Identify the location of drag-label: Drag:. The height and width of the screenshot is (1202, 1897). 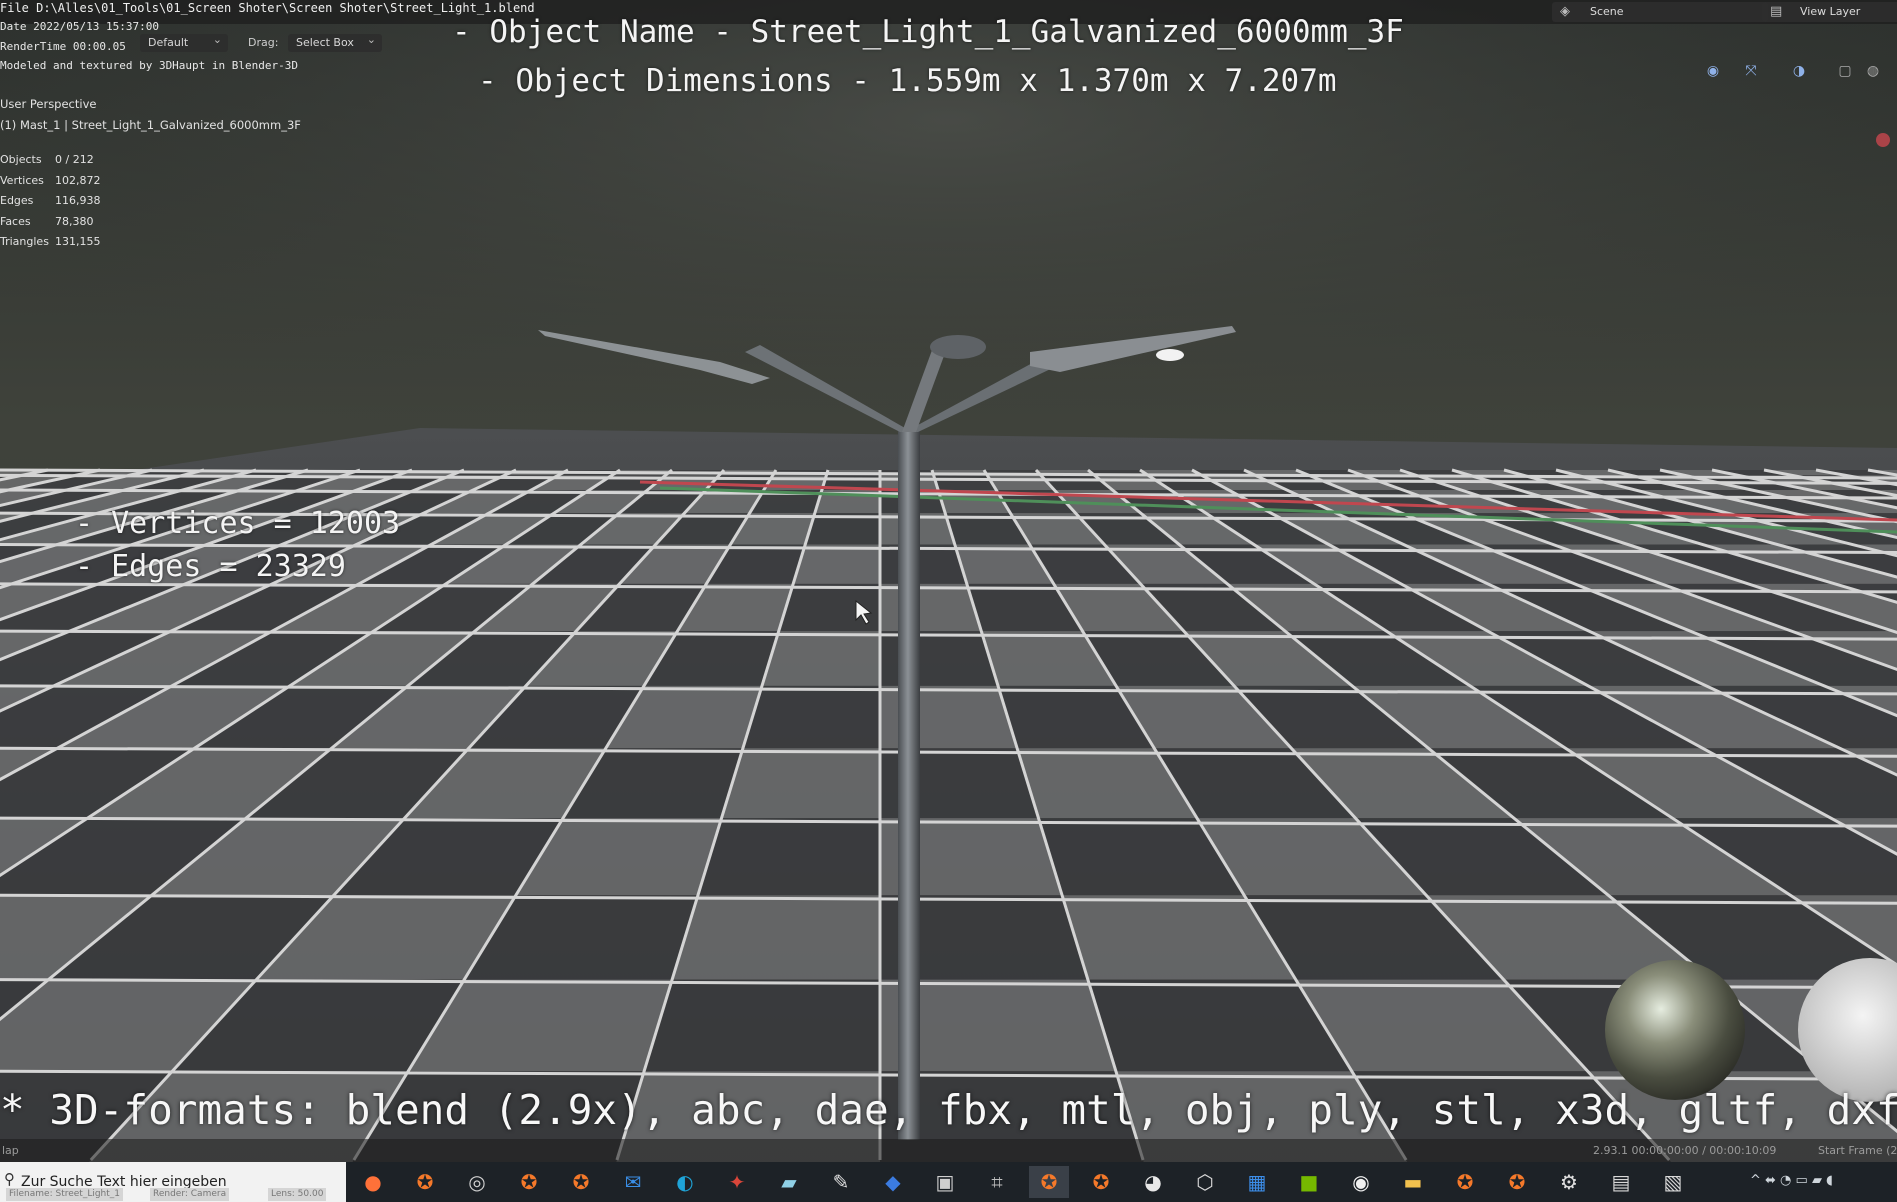
(263, 42).